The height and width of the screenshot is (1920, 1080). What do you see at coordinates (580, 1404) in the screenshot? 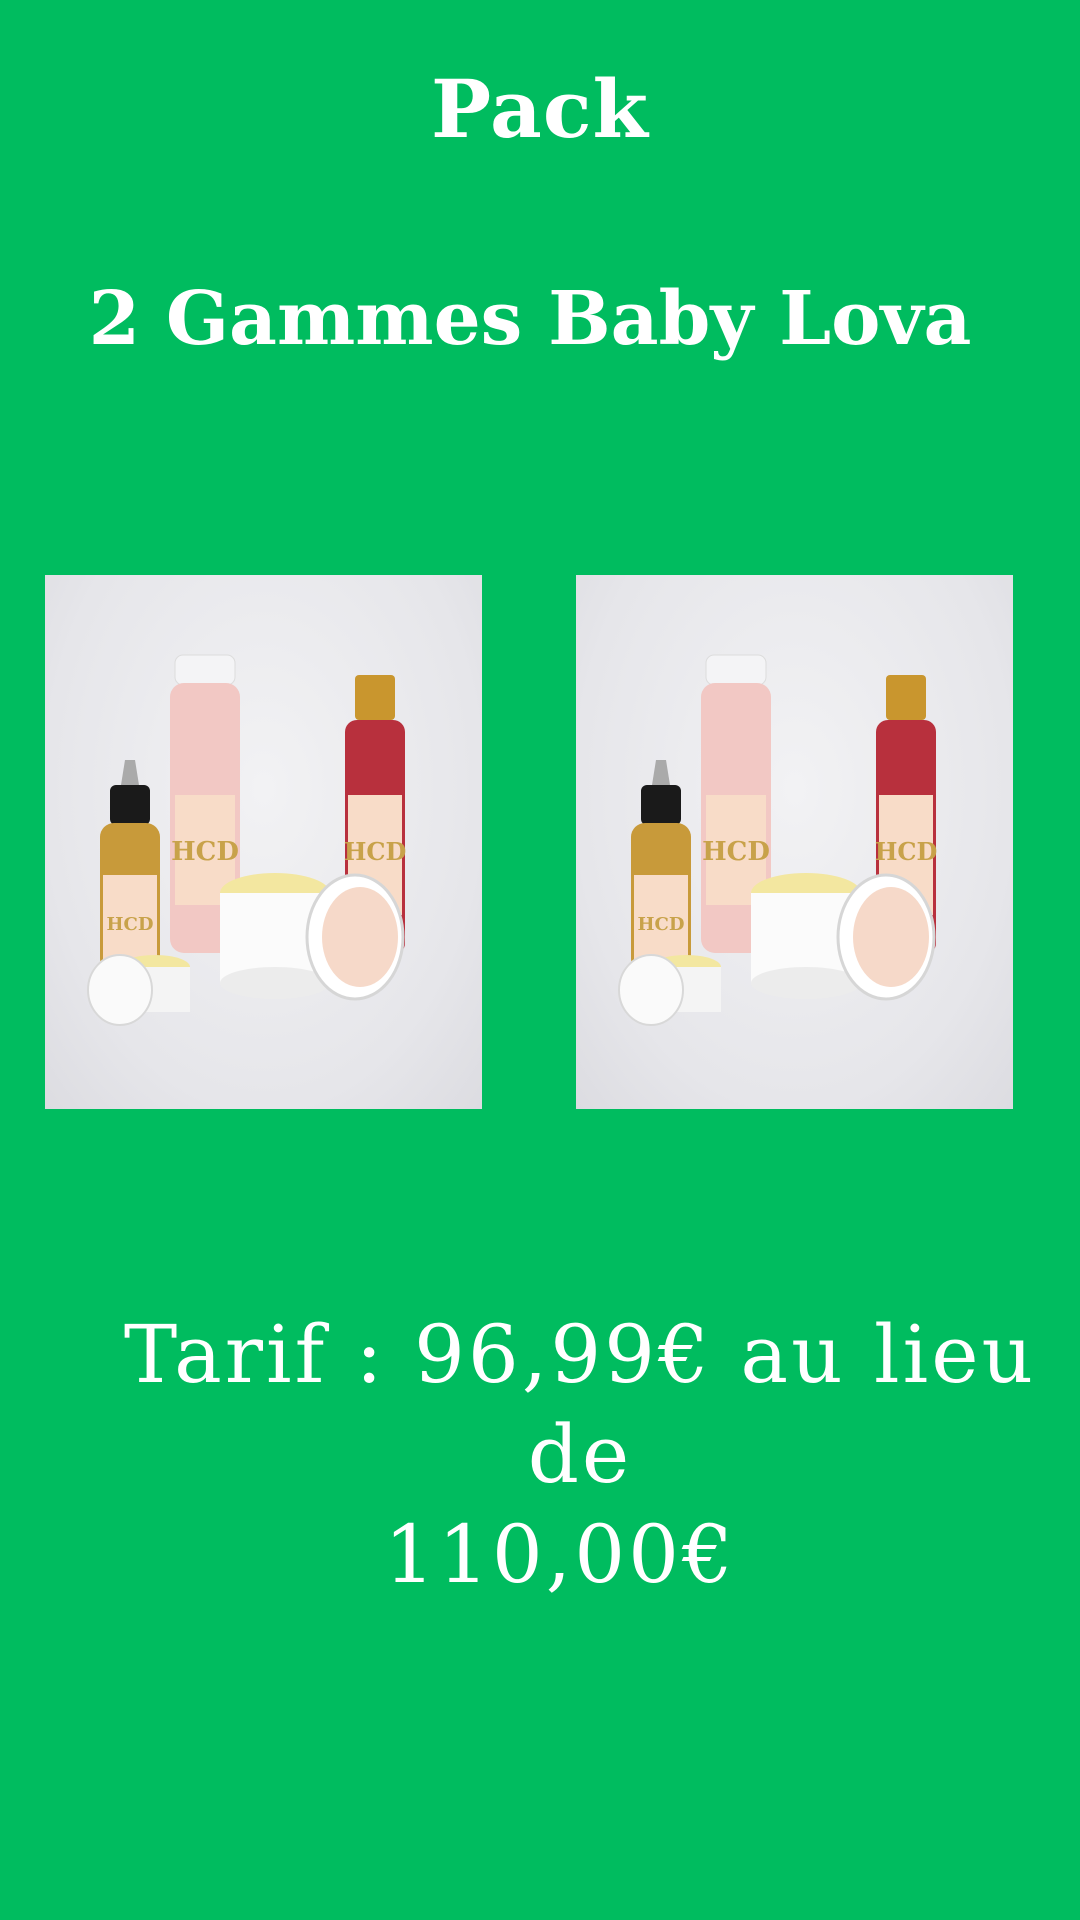
I see `price-line-current: Tarif : 96,99€ au lieu de` at bounding box center [580, 1404].